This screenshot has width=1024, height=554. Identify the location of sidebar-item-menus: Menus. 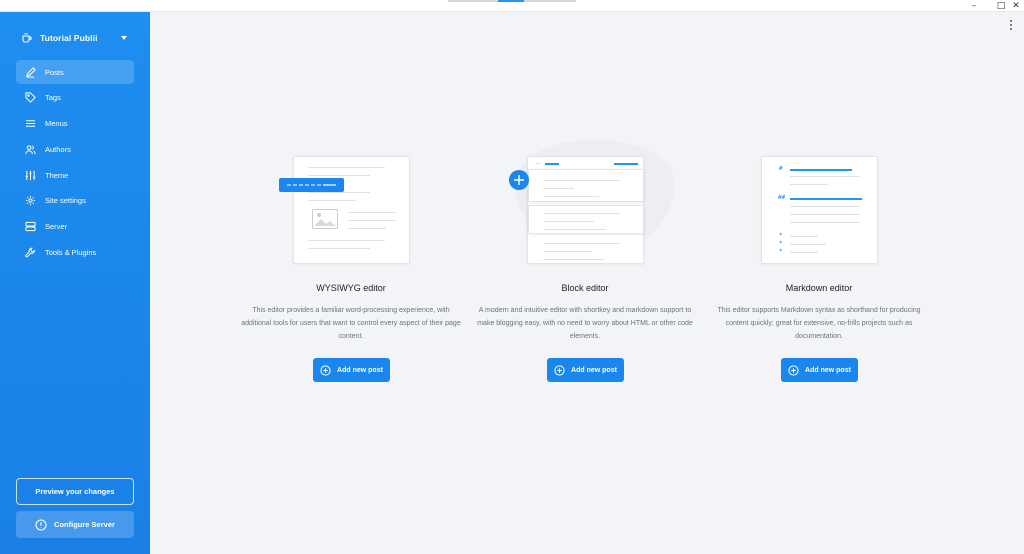
(75, 124).